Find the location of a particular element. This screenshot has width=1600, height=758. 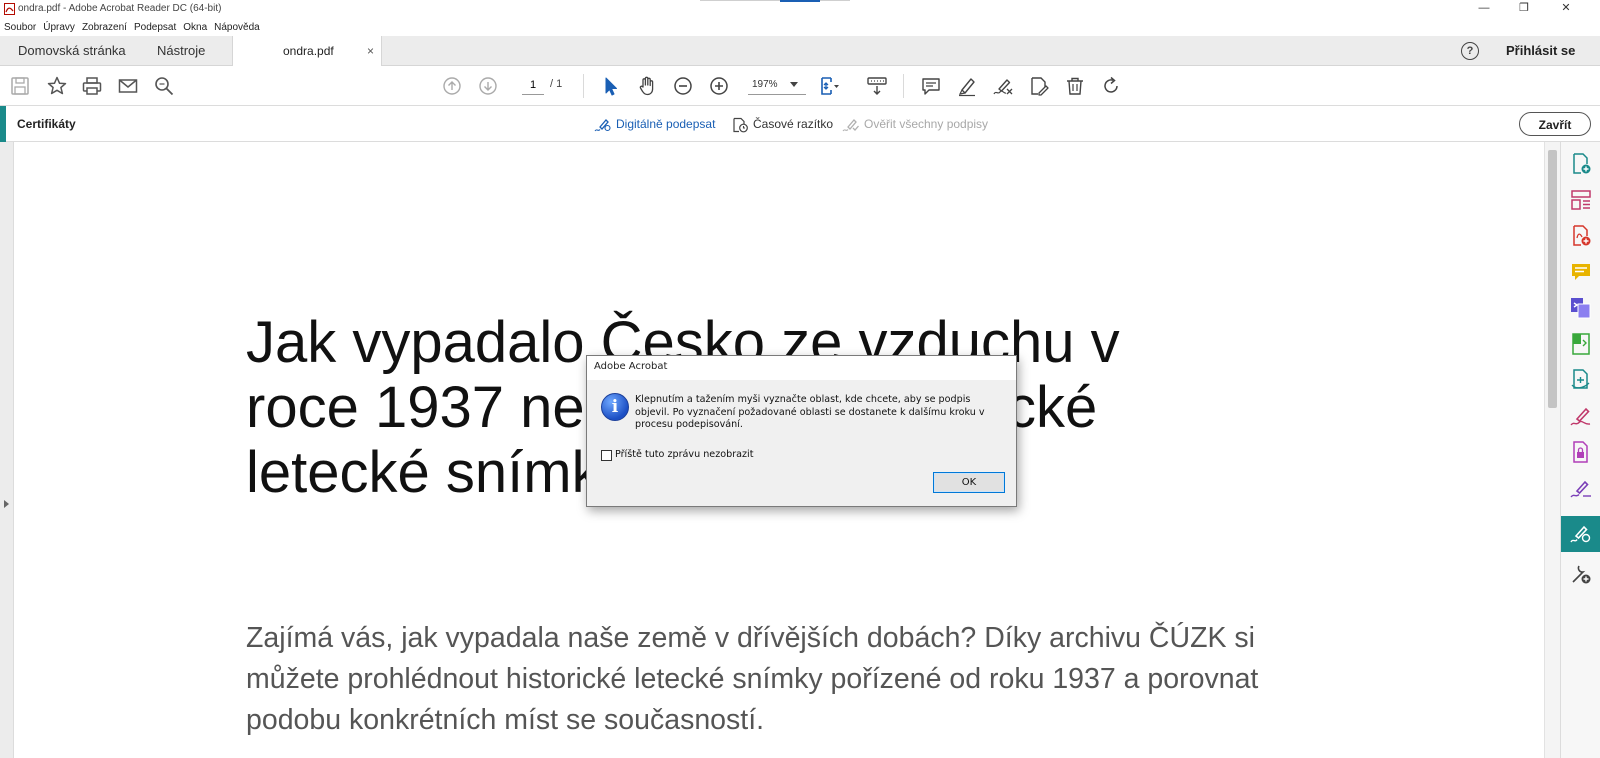

rotate-icon is located at coordinates (1111, 86).